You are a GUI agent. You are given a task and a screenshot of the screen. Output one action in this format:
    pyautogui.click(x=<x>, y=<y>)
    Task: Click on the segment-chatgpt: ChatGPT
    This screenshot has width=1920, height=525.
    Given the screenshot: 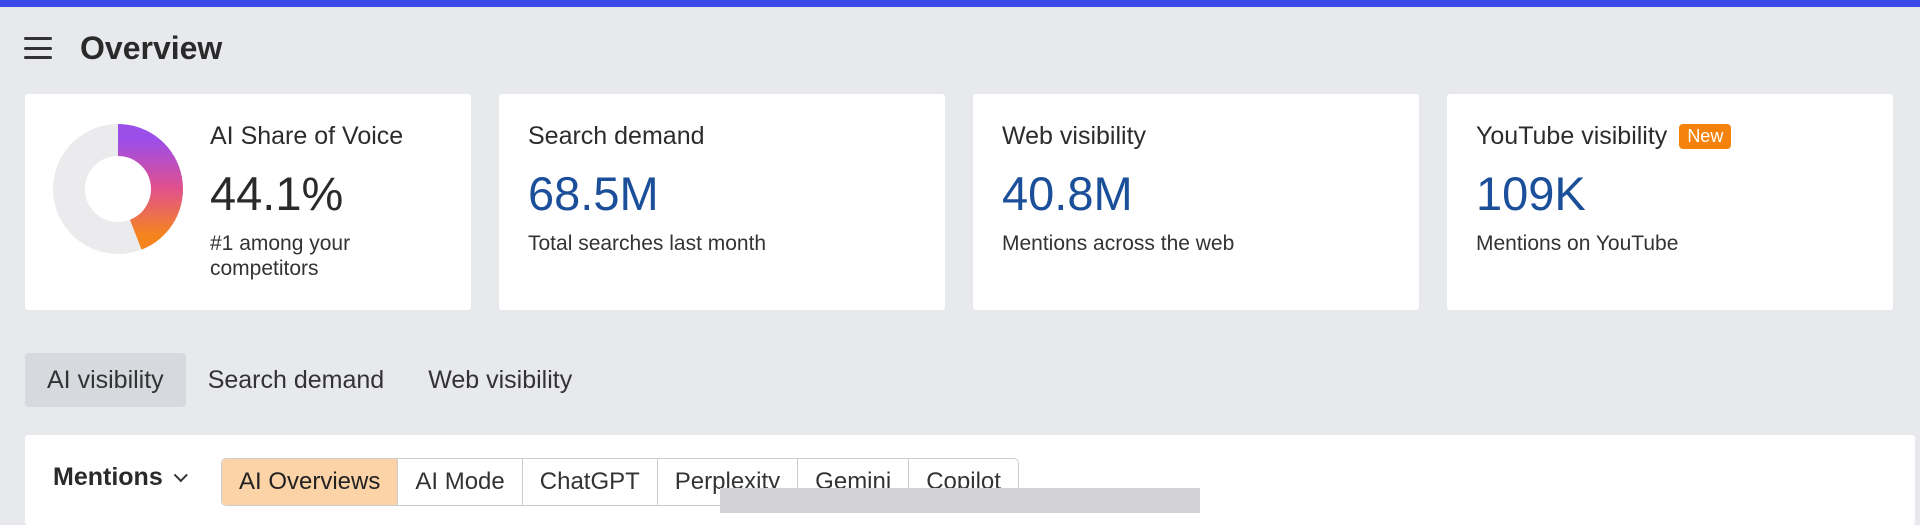 What is the action you would take?
    pyautogui.click(x=589, y=482)
    